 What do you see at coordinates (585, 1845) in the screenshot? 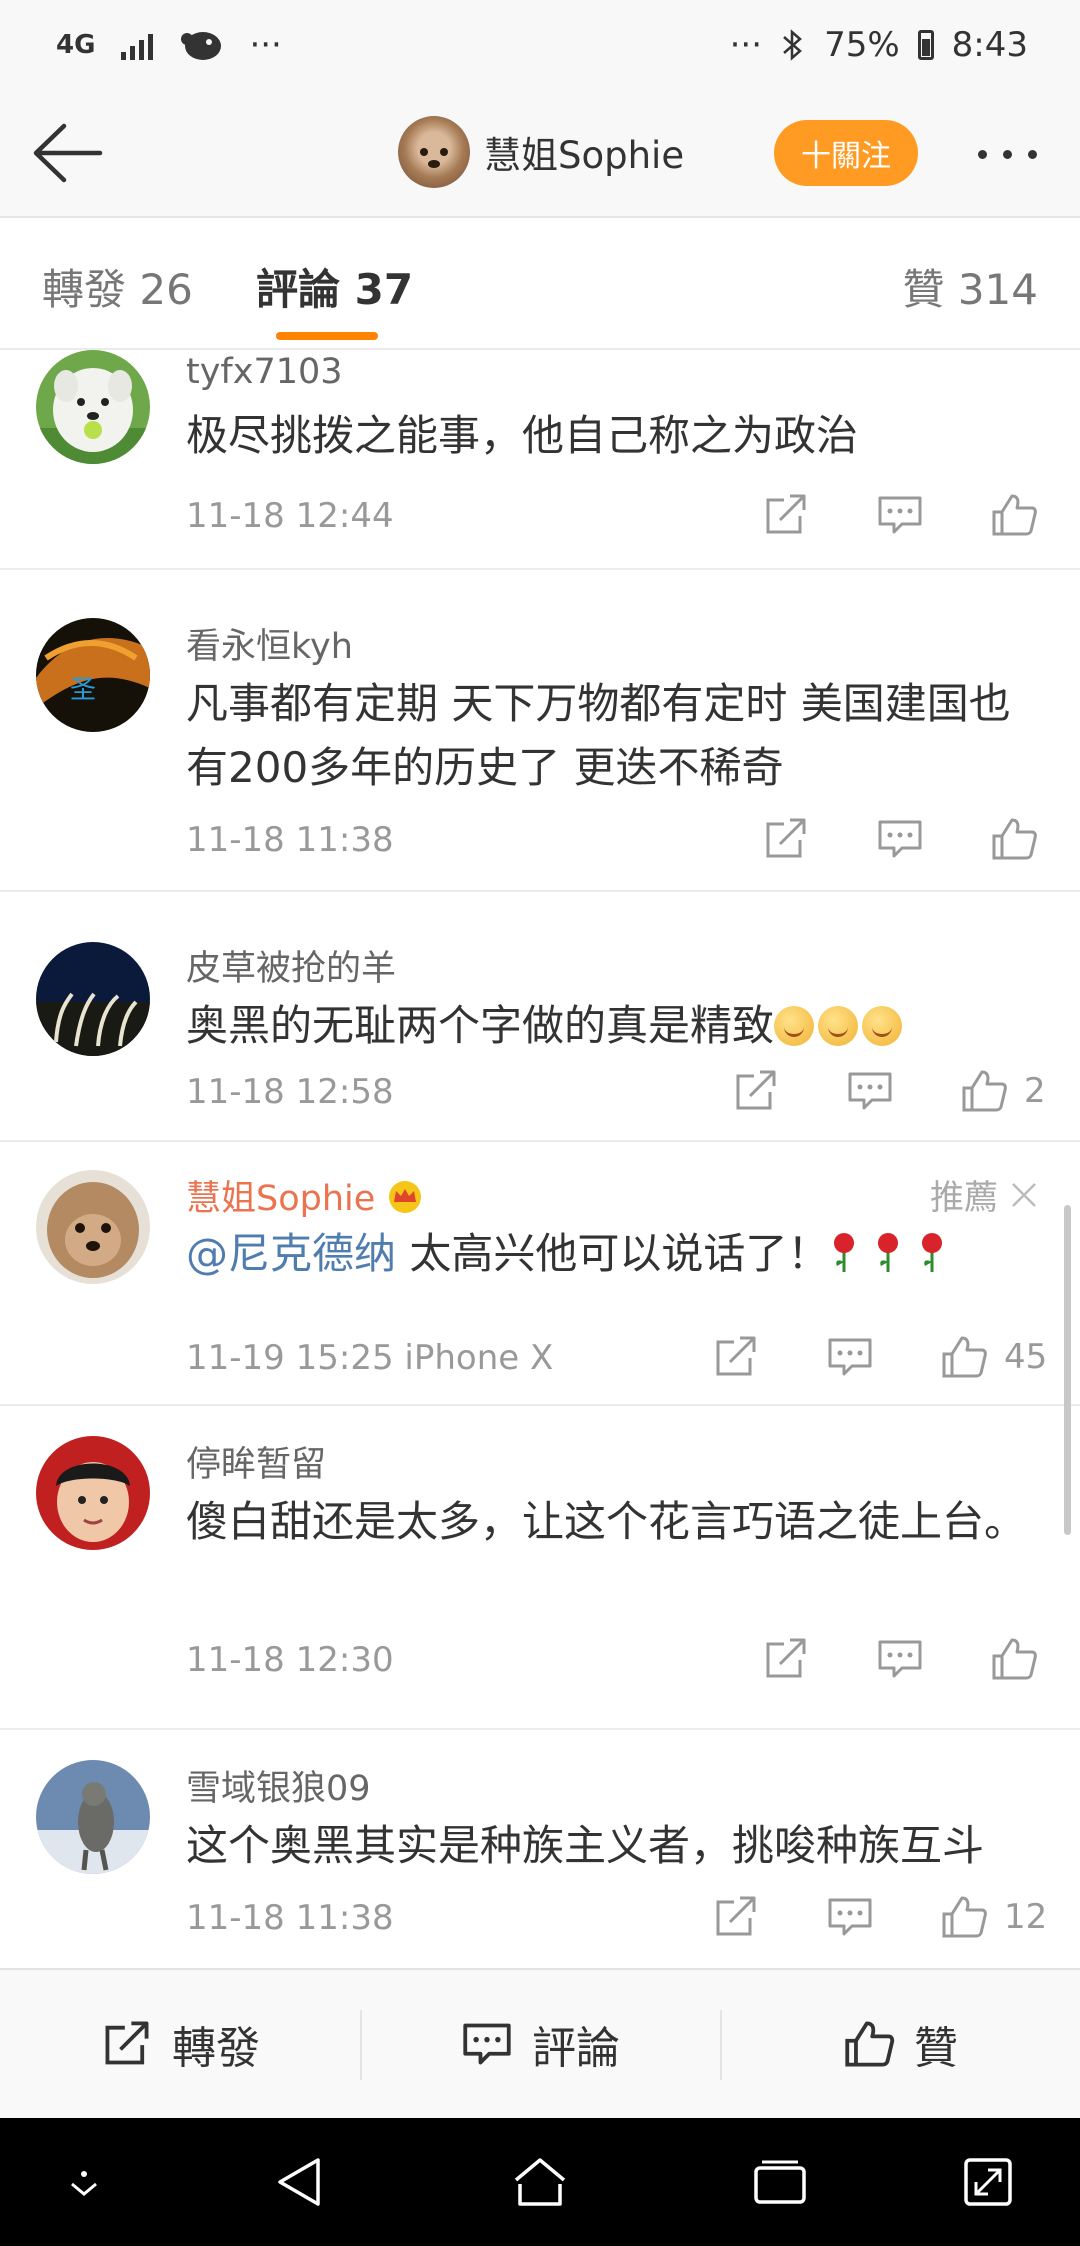
I see `comment-text: 这个奥黑其实是种族主义者，挑唆种族互斗` at bounding box center [585, 1845].